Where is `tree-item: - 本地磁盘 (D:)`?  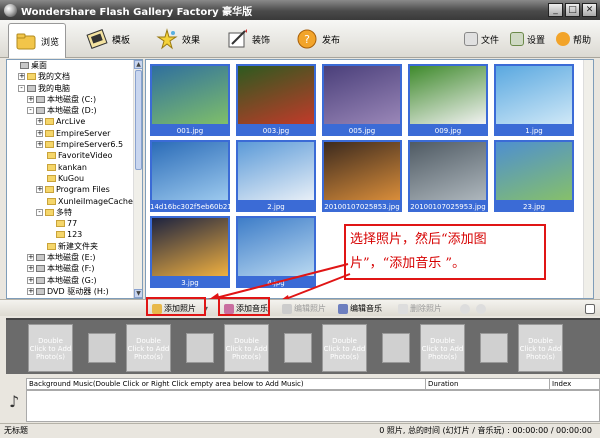
tree-item: - 本地磁盘 (D:) is located at coordinates (71, 110).